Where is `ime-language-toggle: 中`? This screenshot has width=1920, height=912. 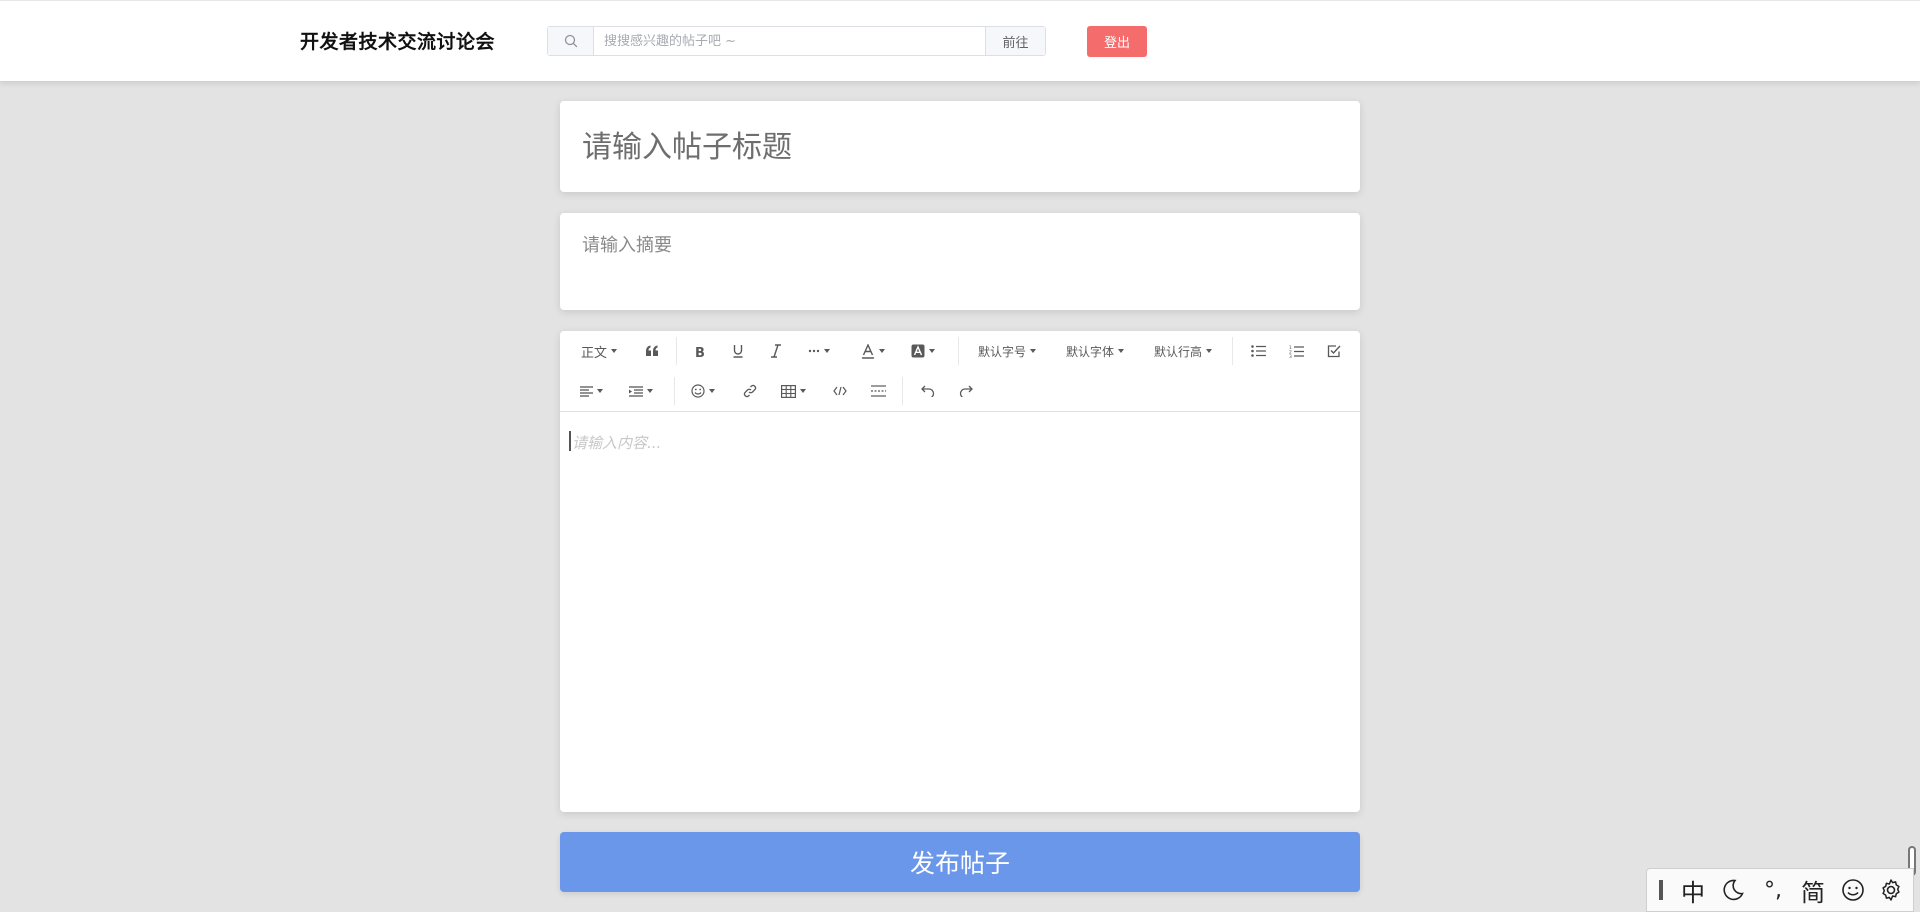 ime-language-toggle: 中 is located at coordinates (1693, 890).